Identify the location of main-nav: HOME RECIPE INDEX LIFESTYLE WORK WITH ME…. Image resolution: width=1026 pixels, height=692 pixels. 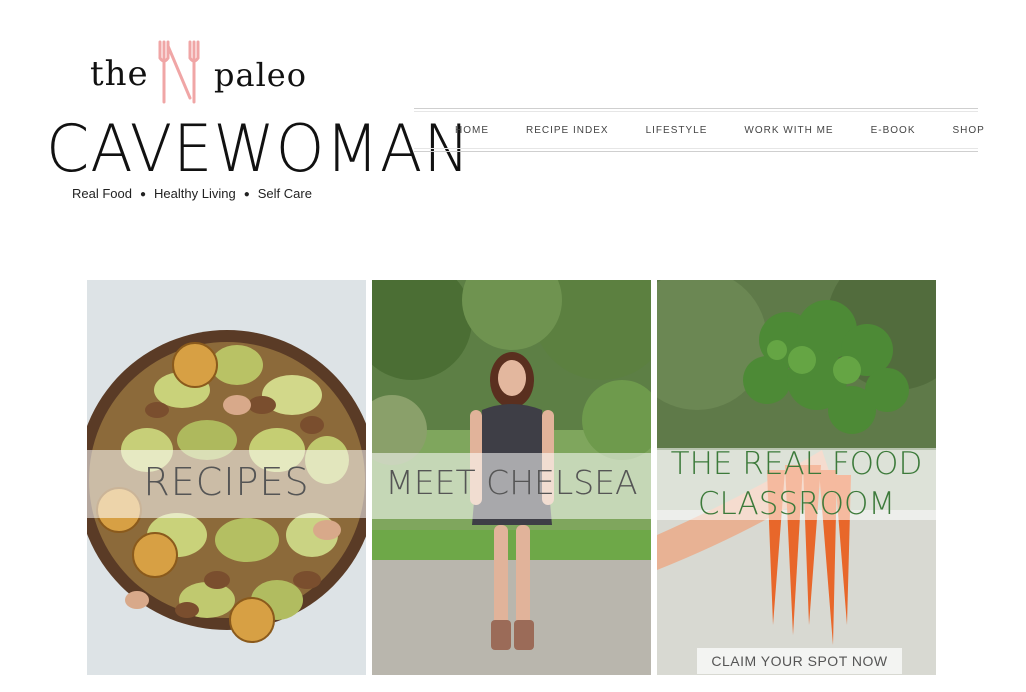
(699, 130).